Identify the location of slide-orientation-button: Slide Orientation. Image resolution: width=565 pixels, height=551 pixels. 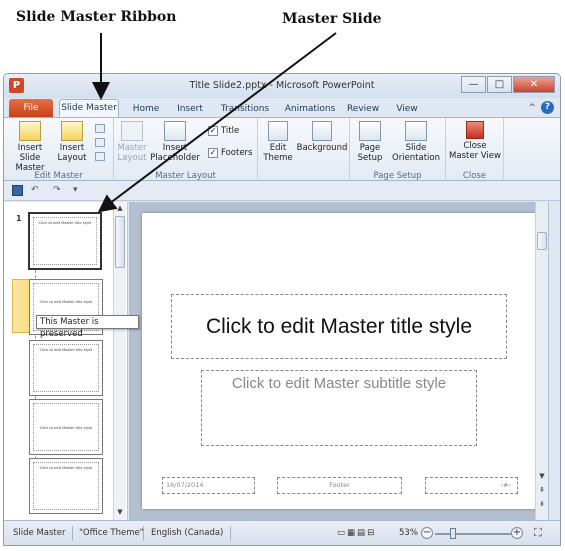
(416, 142).